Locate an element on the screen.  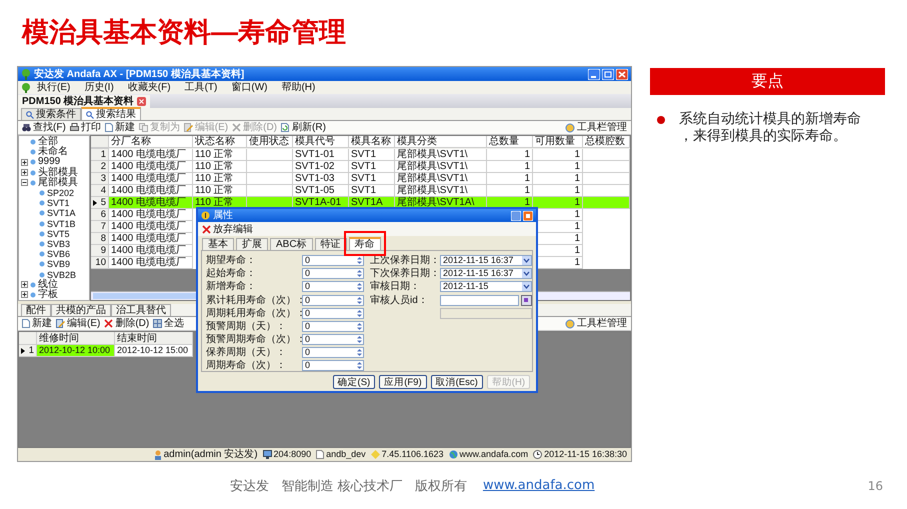
column-header: 状态名称 is located at coordinates (220, 142).